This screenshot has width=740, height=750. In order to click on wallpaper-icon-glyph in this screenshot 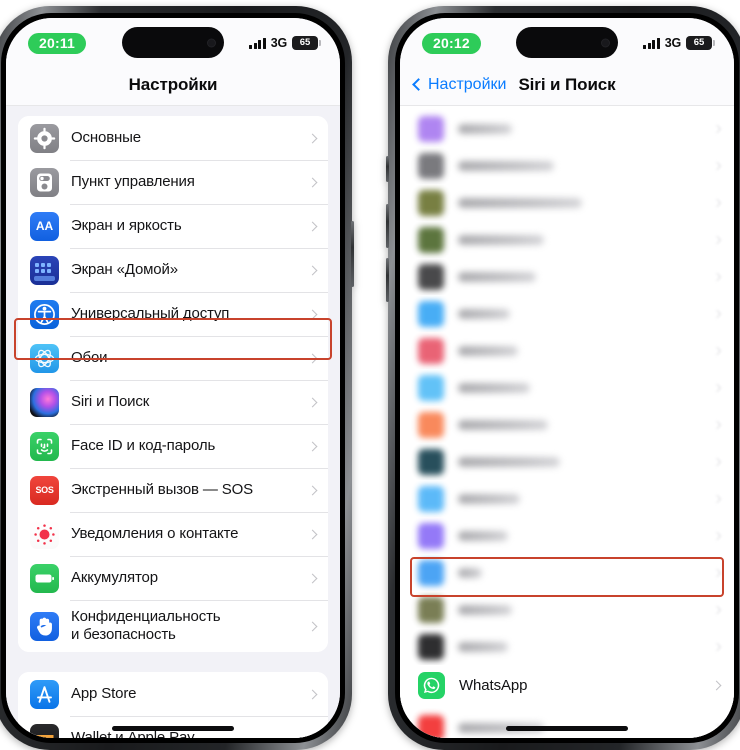, I will do `click(44, 358)`.